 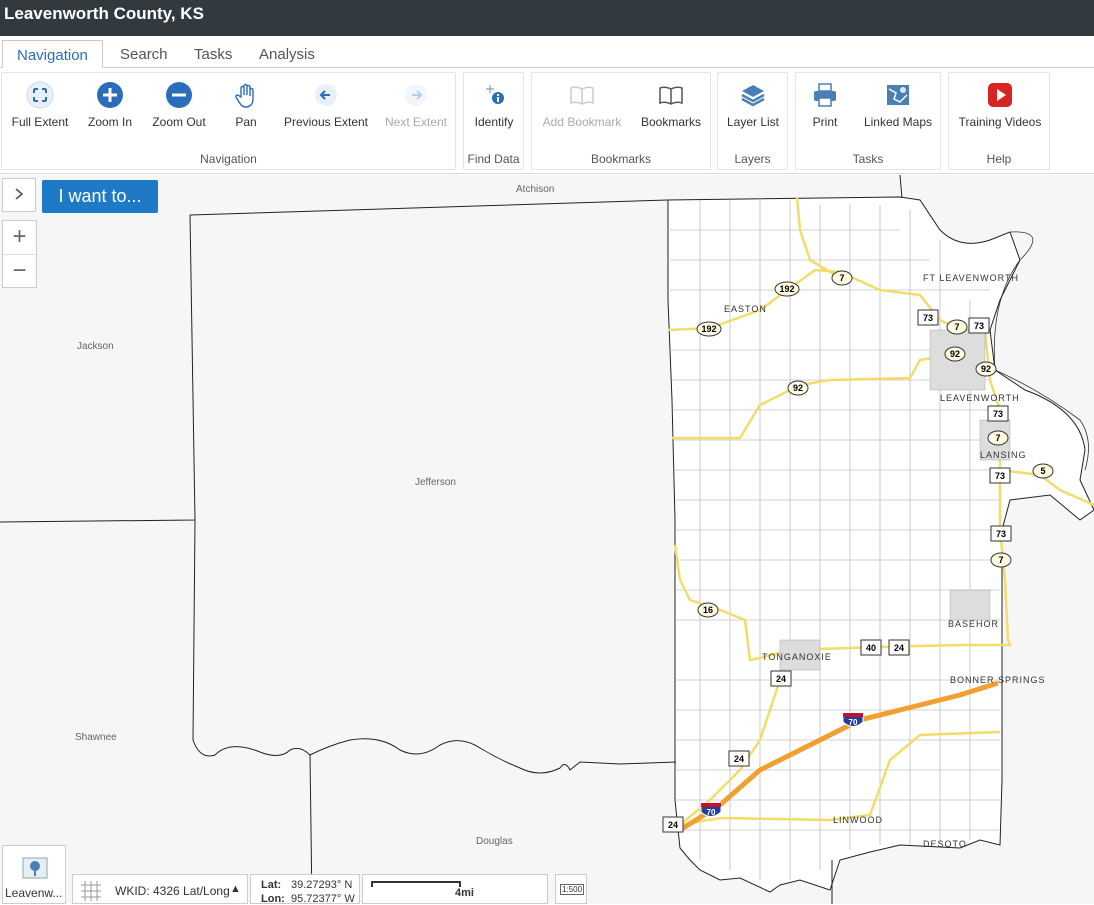 What do you see at coordinates (547, 52) in the screenshot?
I see `ribbon-tabs: Navigation Search Tasks Analysis` at bounding box center [547, 52].